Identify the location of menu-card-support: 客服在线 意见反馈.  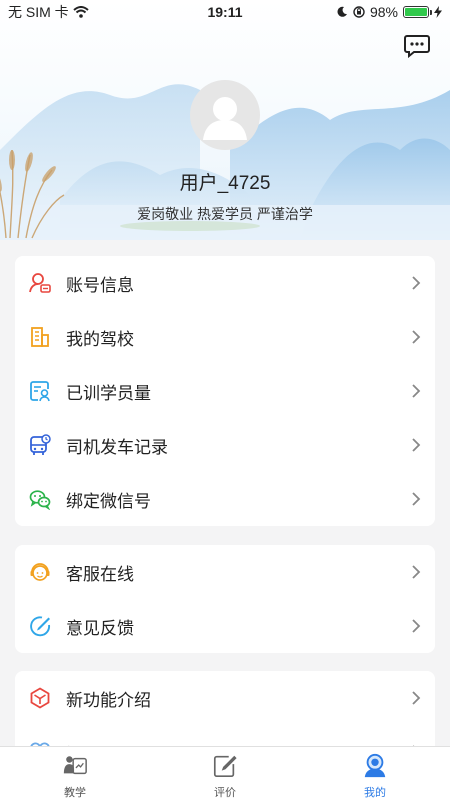
(225, 599).